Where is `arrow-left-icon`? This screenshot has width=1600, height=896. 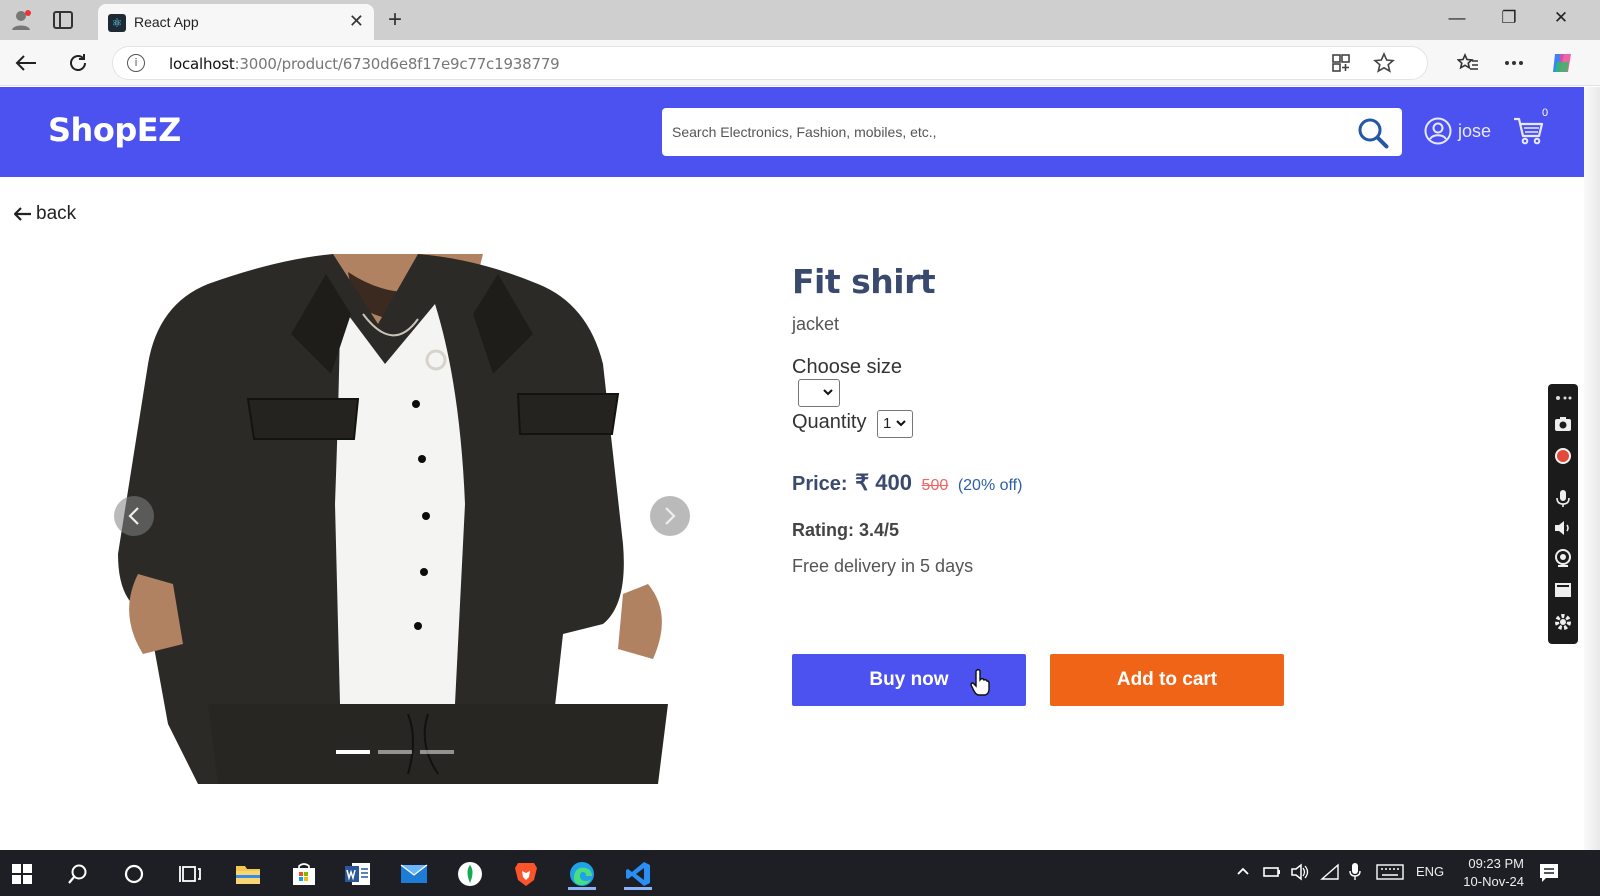
arrow-left-icon is located at coordinates (22, 214).